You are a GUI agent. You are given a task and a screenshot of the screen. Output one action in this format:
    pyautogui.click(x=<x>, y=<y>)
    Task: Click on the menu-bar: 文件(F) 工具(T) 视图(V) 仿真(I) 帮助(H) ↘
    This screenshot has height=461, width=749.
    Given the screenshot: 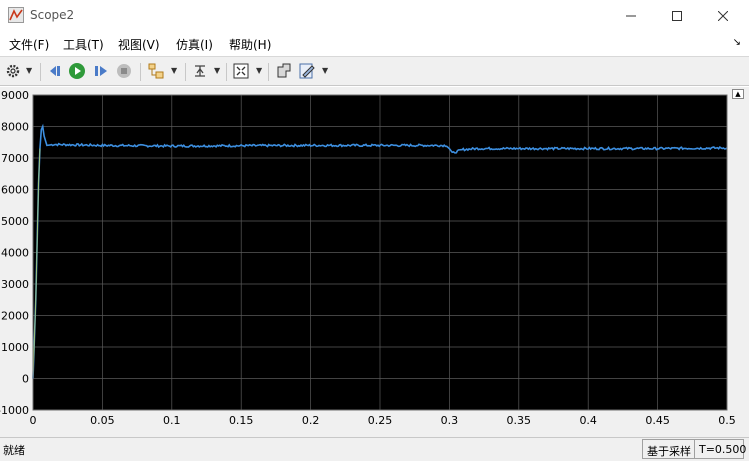 What is the action you would take?
    pyautogui.click(x=374, y=43)
    